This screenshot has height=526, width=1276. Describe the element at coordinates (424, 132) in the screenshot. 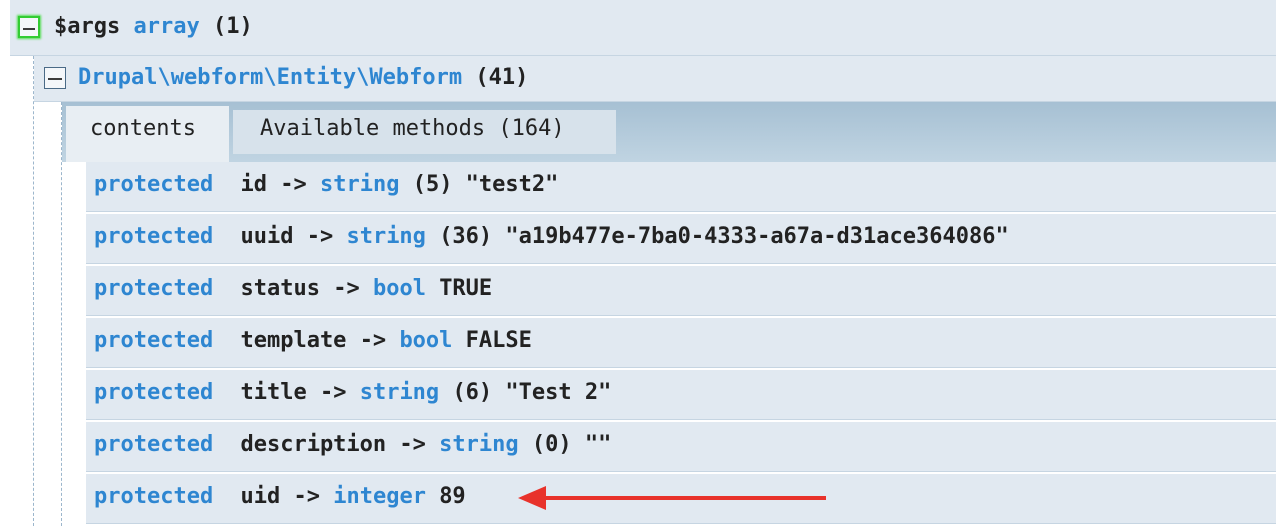

I see `tab-available-methods: Available methods (164)` at that location.